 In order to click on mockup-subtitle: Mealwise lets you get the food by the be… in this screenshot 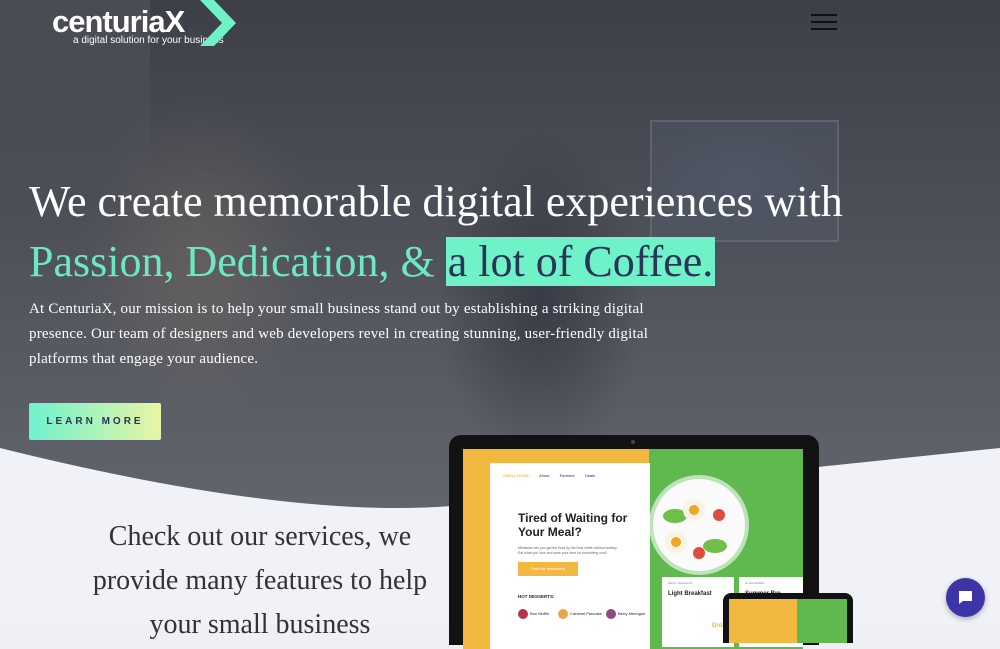, I will do `click(568, 550)`.